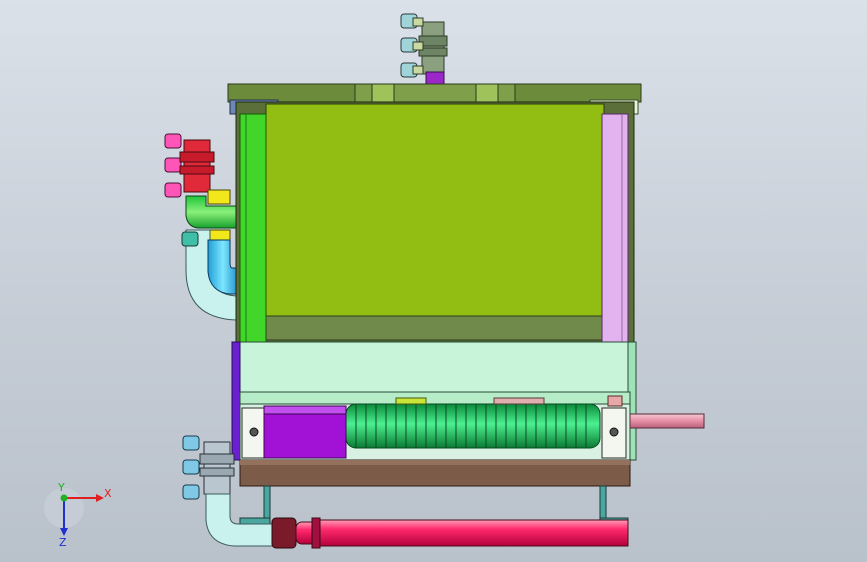  What do you see at coordinates (424, 50) in the screenshot?
I see `top-valve` at bounding box center [424, 50].